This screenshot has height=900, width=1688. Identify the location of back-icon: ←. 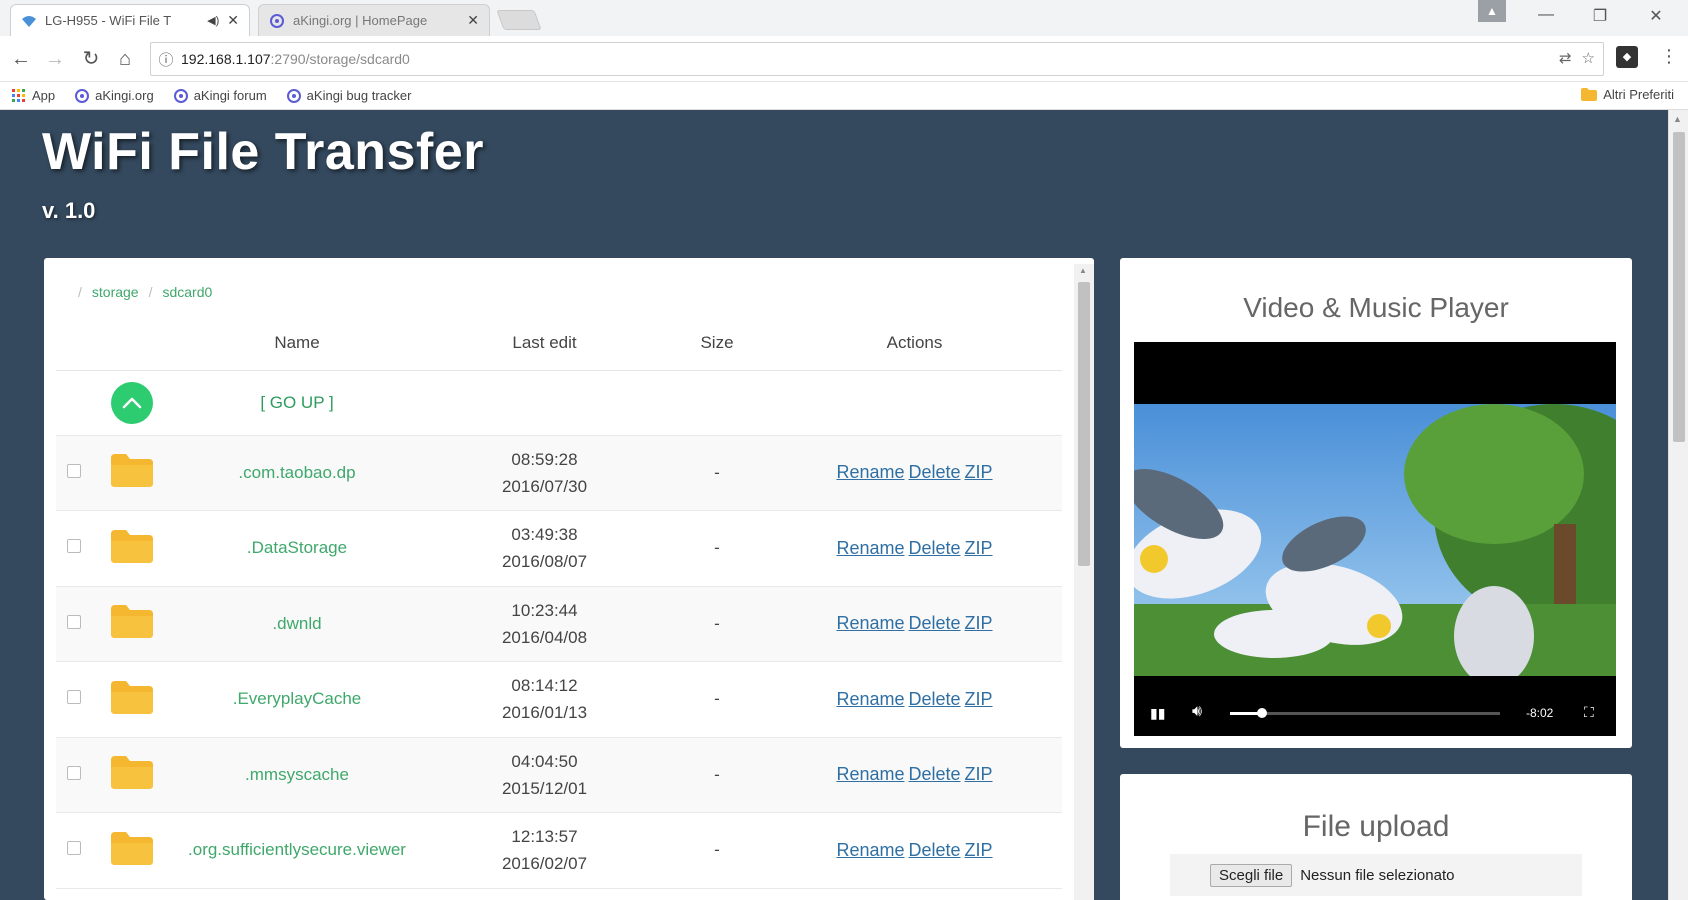
(21, 59).